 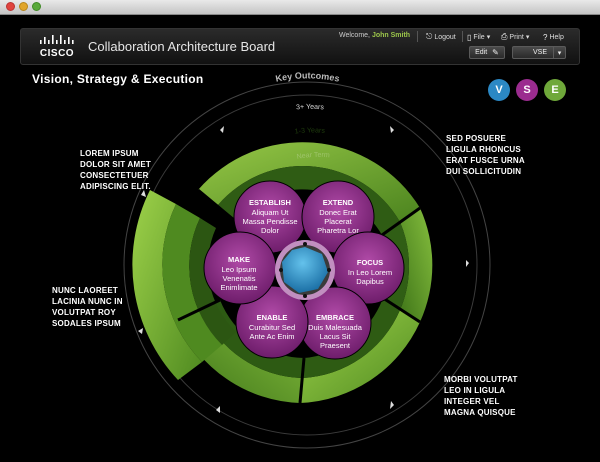 What do you see at coordinates (476, 138) in the screenshot?
I see `outcome-line: SED POSUERE` at bounding box center [476, 138].